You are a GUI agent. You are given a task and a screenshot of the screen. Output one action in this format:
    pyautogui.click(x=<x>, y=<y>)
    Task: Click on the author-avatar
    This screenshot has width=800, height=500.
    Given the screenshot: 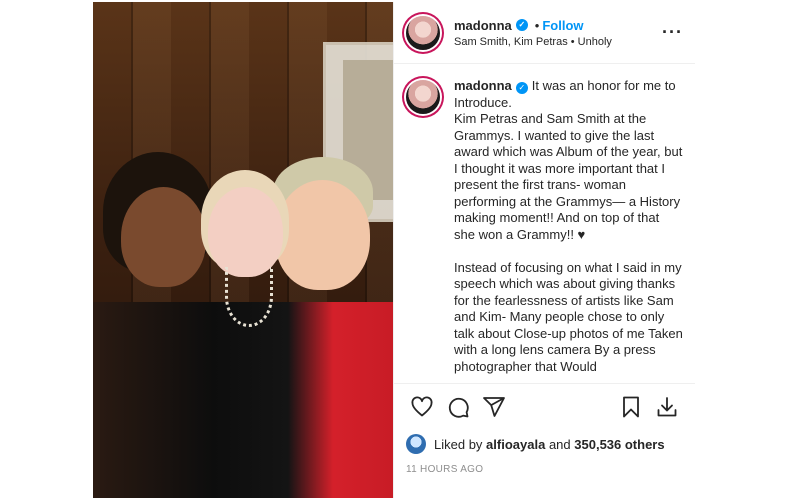 What is the action you would take?
    pyautogui.click(x=423, y=32)
    